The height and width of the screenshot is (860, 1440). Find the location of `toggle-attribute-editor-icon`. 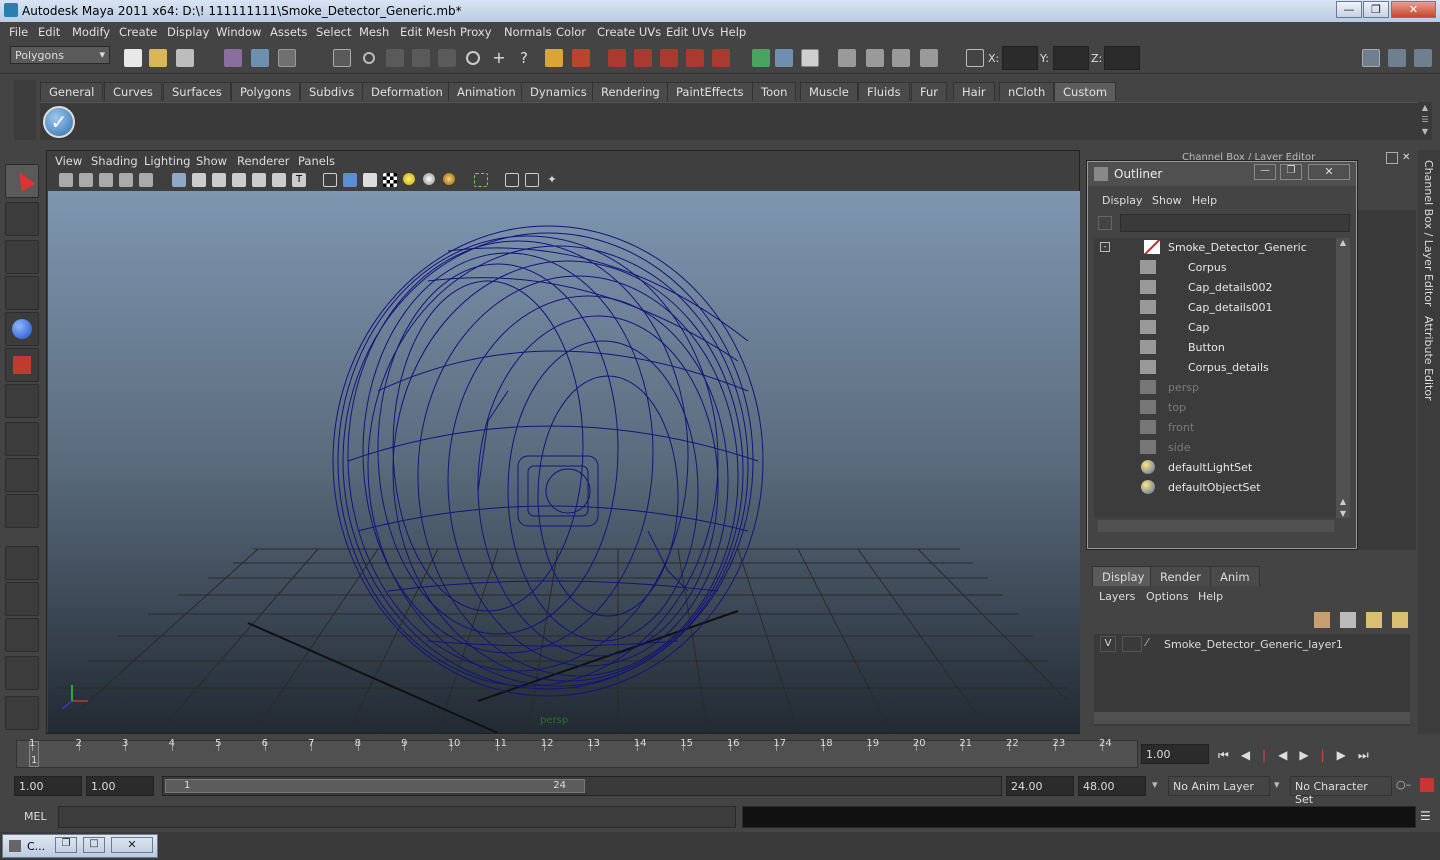

toggle-attribute-editor-icon is located at coordinates (1397, 58).